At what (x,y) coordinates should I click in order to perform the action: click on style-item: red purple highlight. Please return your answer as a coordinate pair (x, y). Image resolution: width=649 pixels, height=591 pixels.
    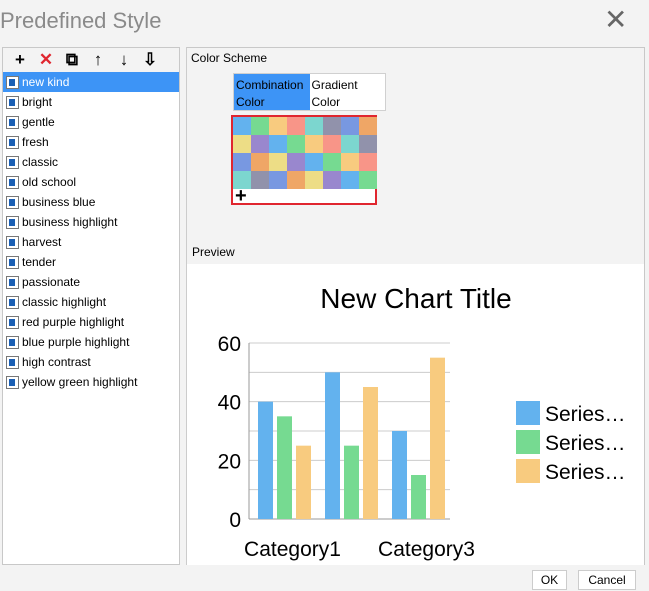
    Looking at the image, I should click on (91, 322).